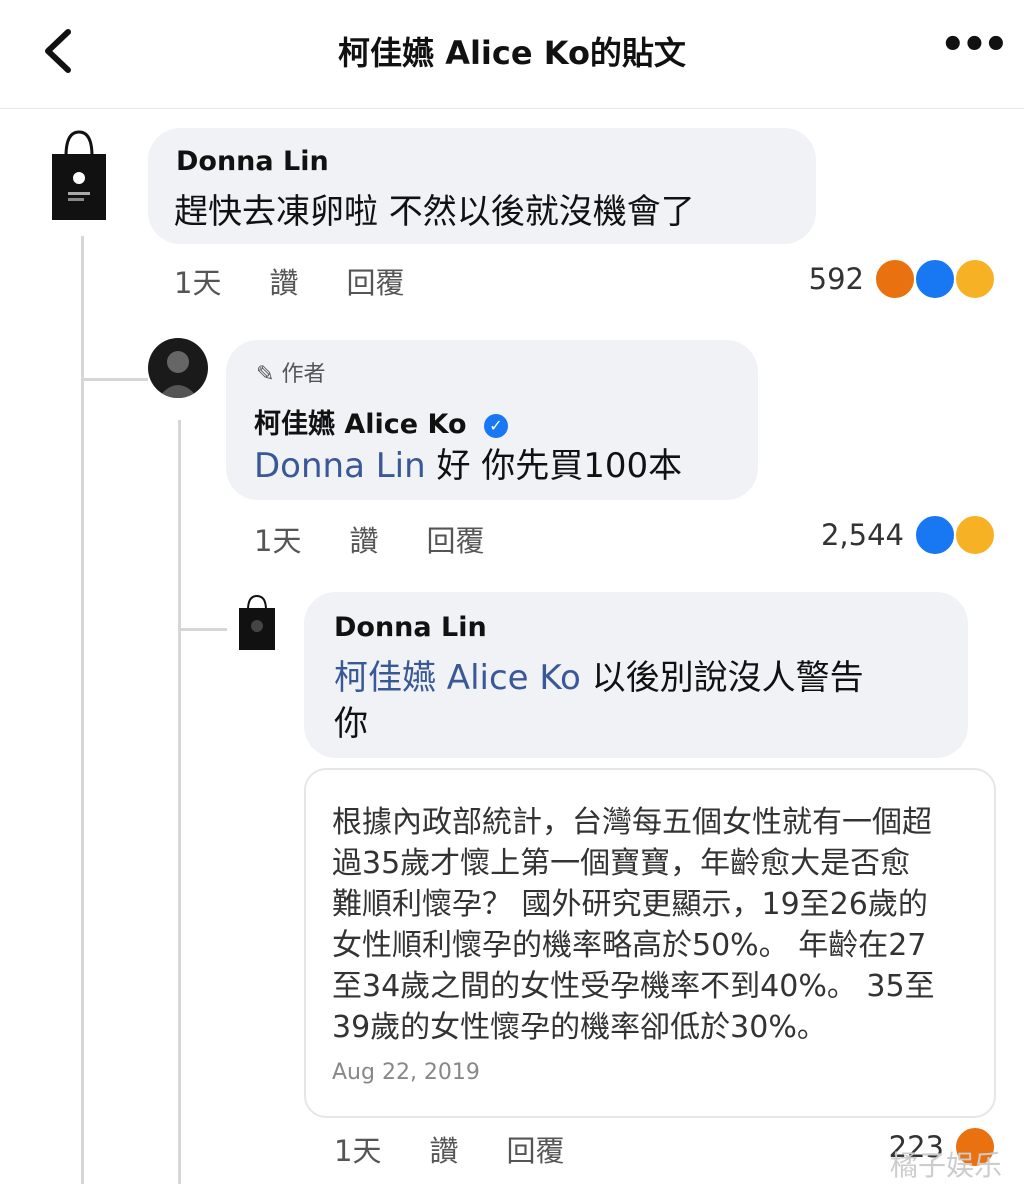 This screenshot has height=1184, width=1024. What do you see at coordinates (265, 374) in the screenshot?
I see `pen-icon: ✎` at bounding box center [265, 374].